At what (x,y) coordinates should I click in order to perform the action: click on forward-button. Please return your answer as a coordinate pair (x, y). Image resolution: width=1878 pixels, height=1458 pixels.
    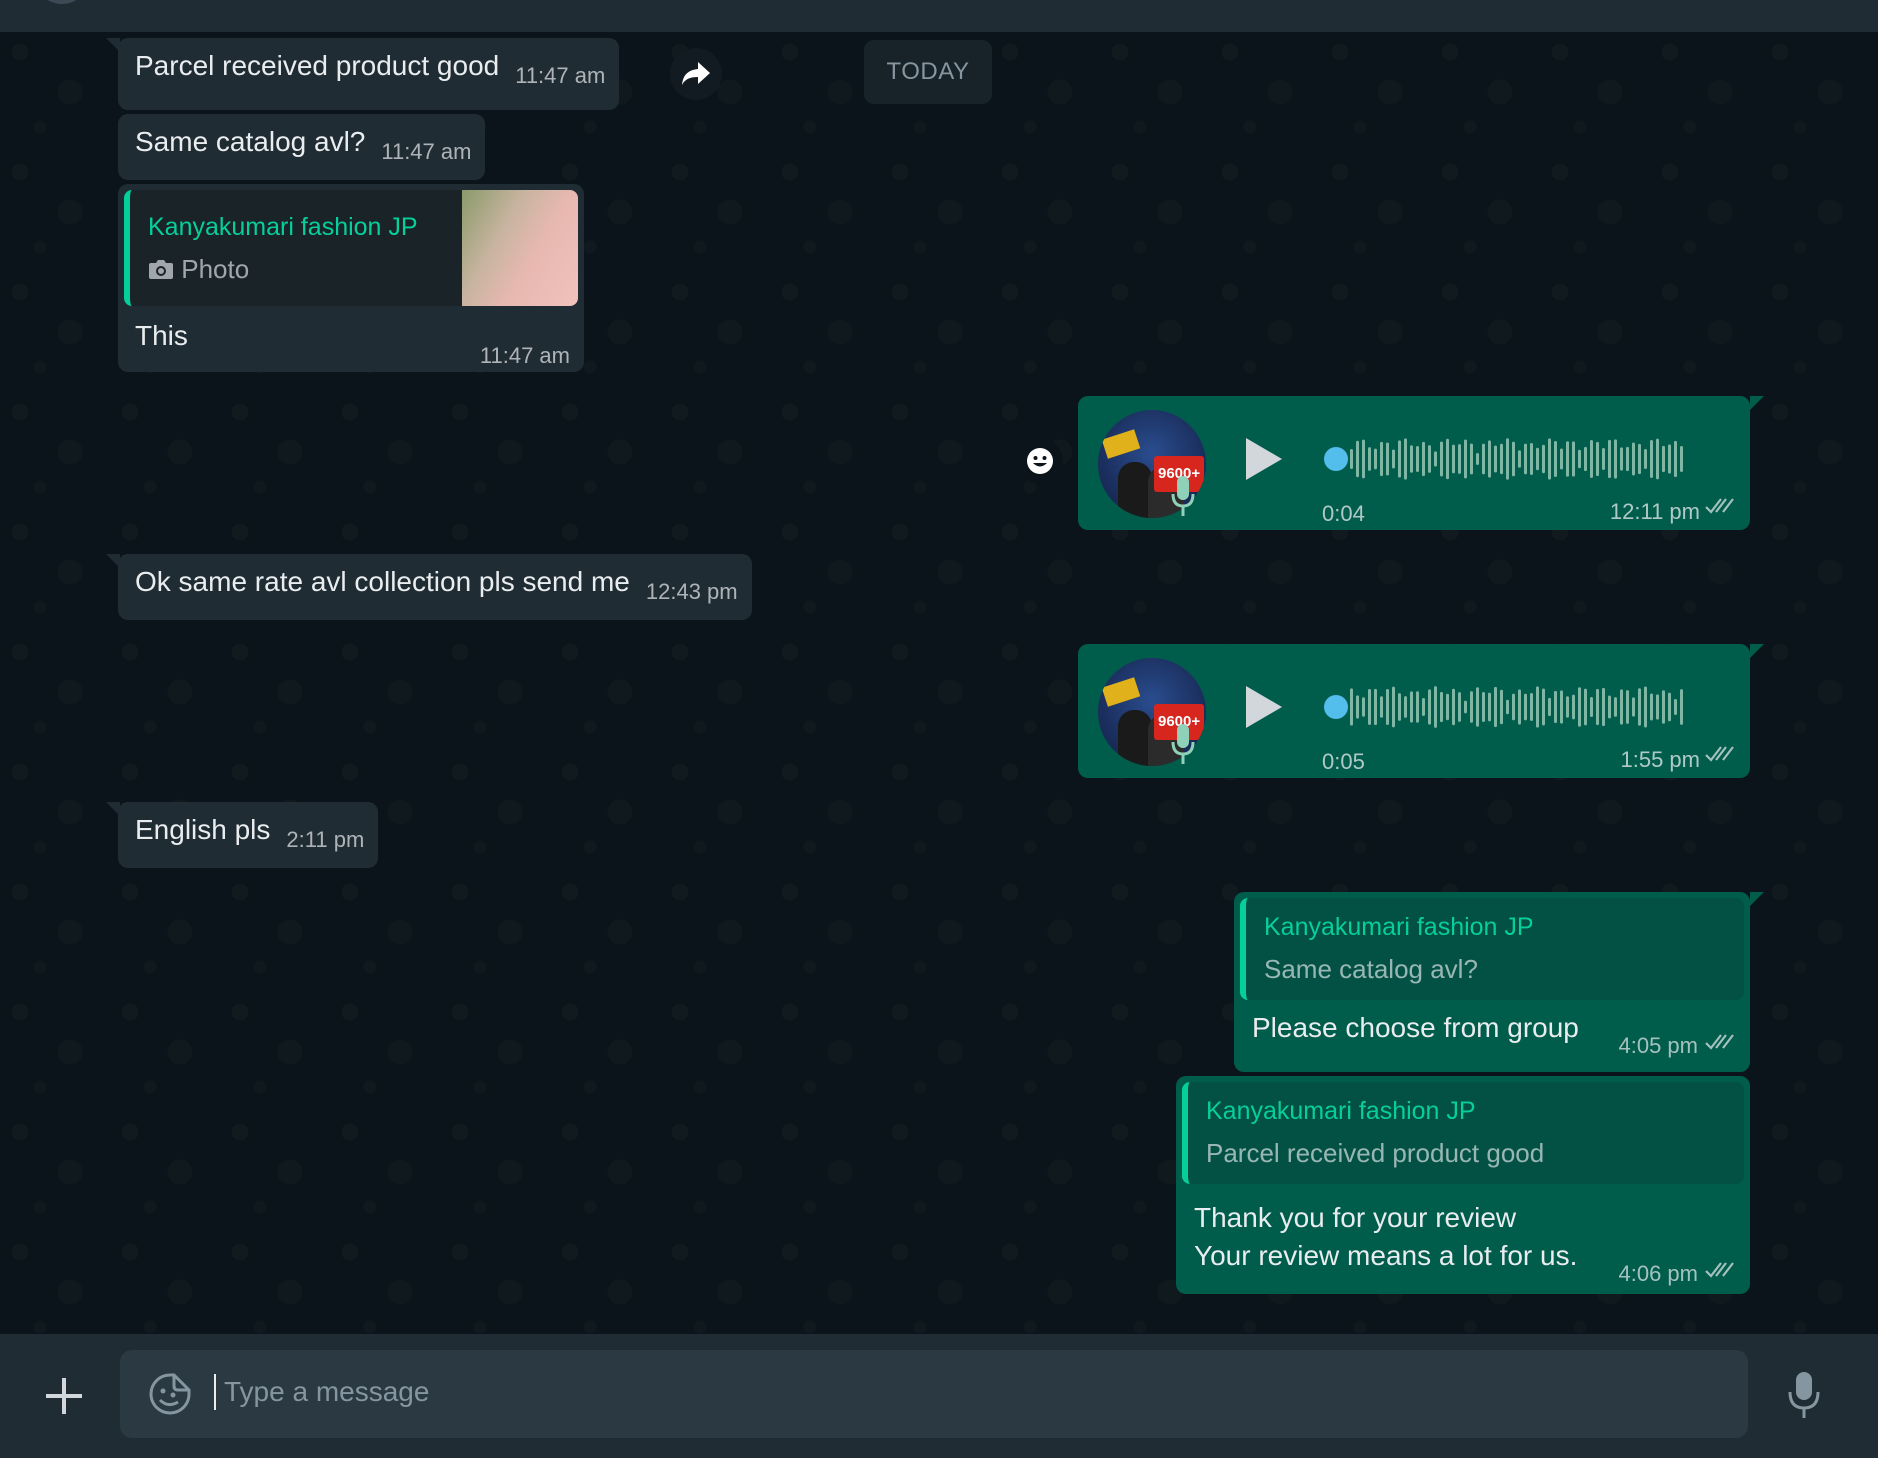
    Looking at the image, I should click on (696, 74).